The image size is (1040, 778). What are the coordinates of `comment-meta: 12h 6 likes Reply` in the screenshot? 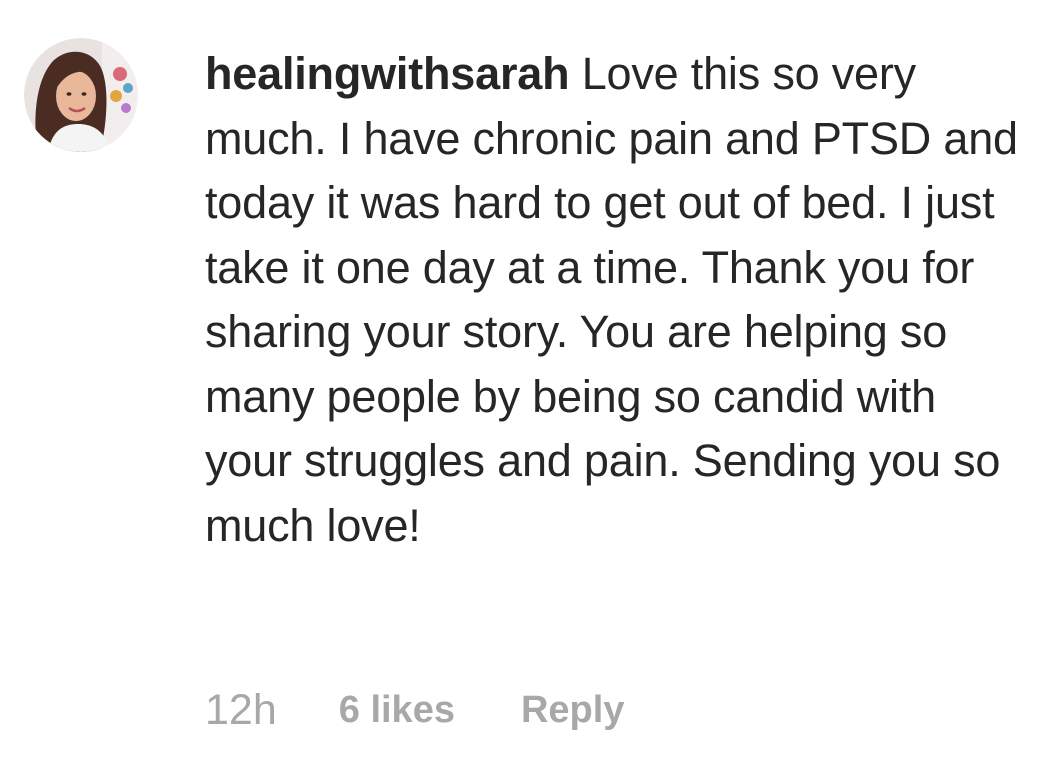 It's located at (414, 710).